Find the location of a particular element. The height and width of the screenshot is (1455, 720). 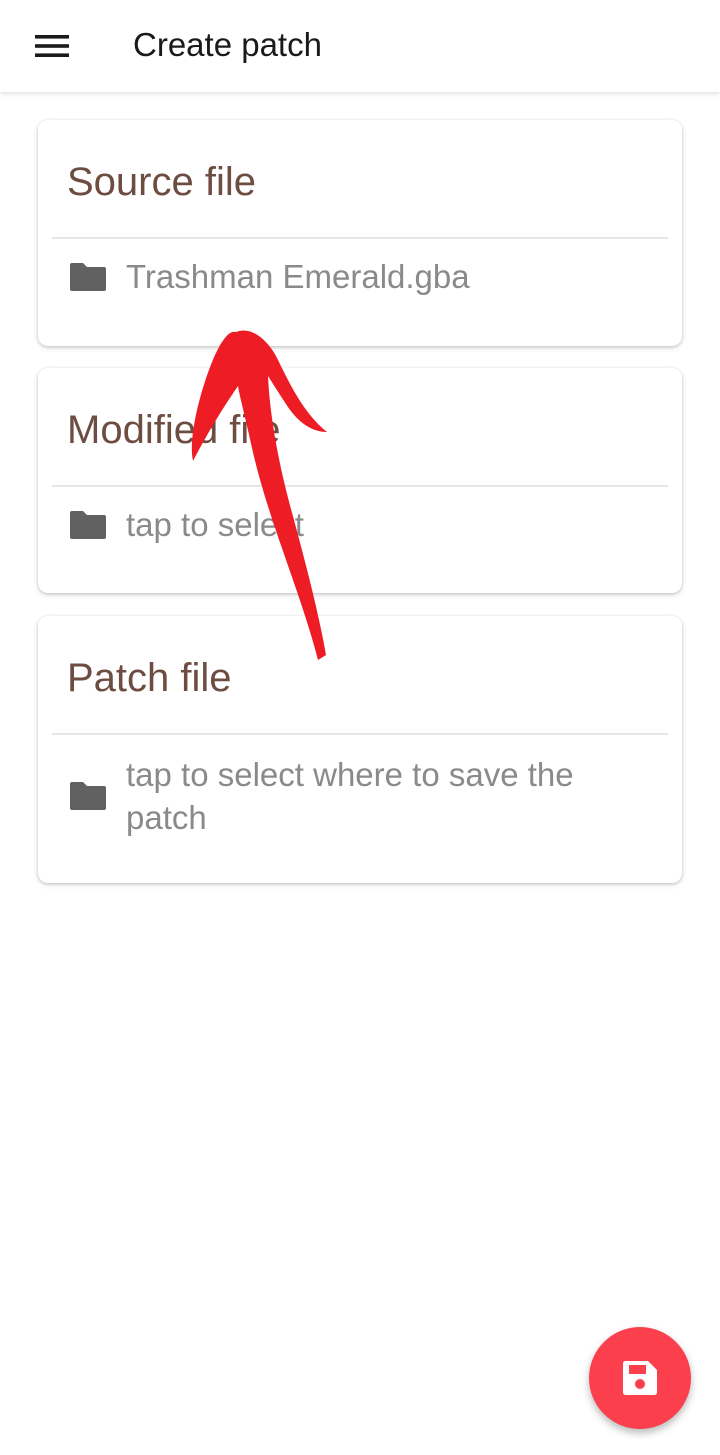

navigation-menu-button is located at coordinates (52, 46).